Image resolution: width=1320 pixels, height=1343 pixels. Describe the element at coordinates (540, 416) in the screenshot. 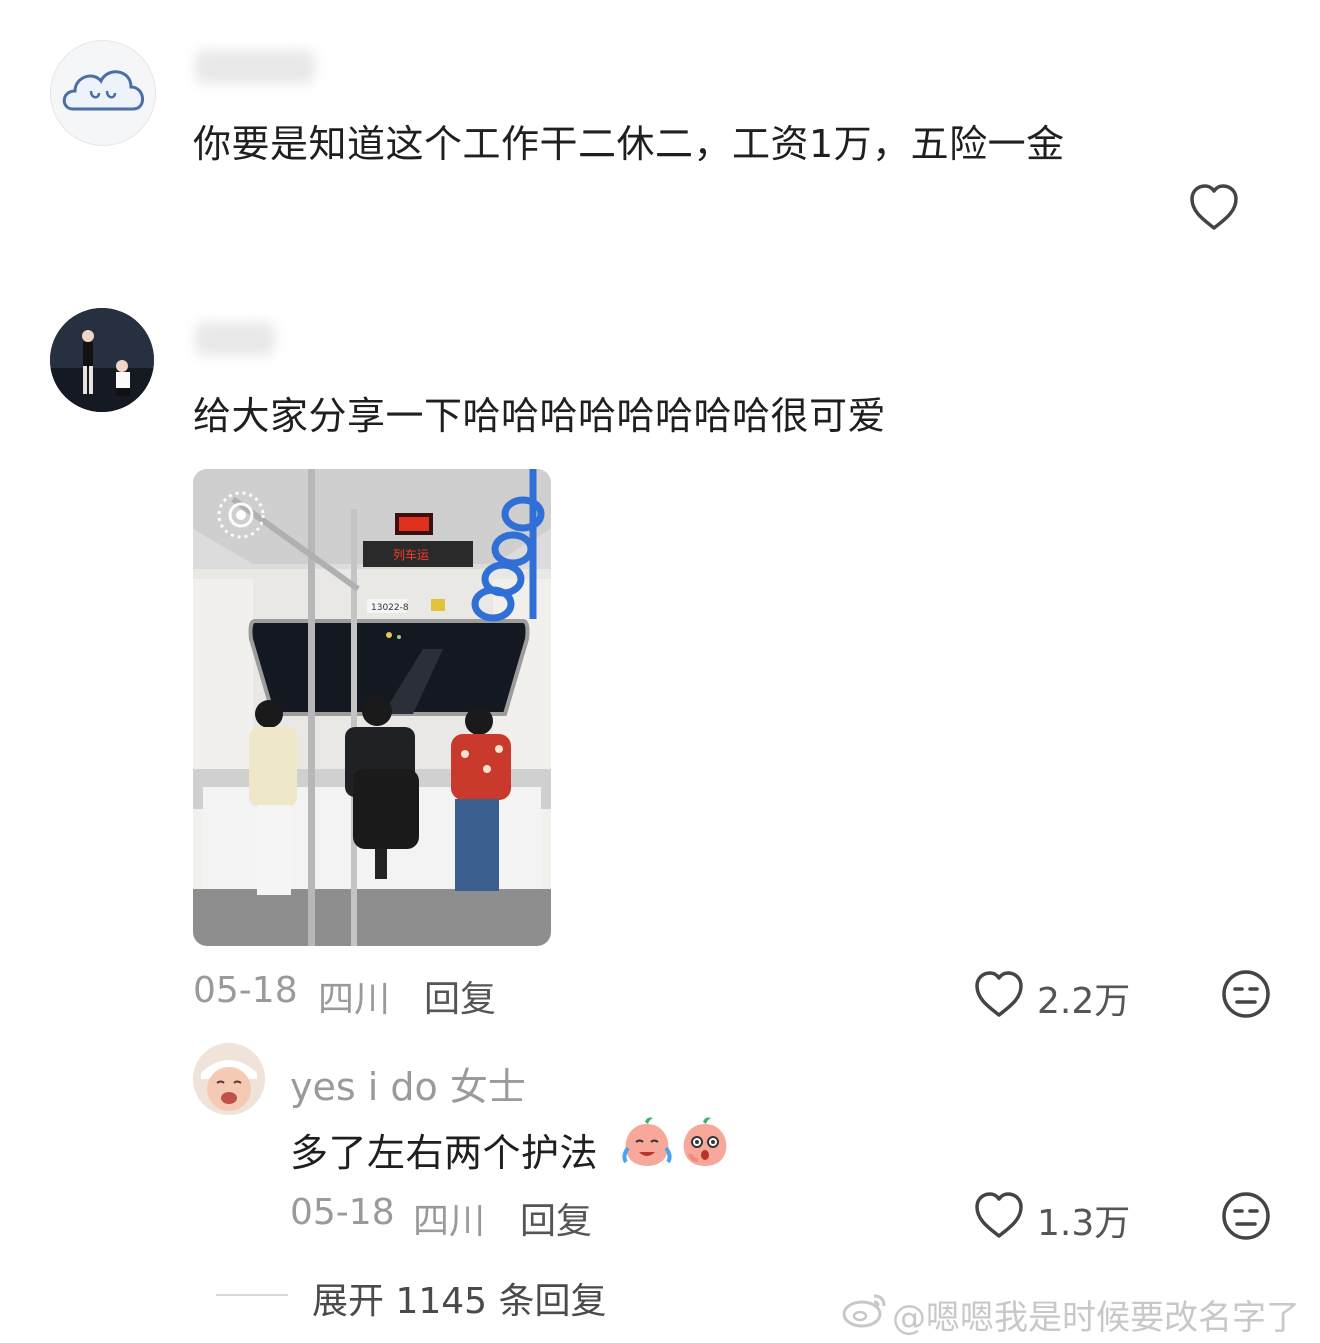

I see `comment-text: 给大家分享一下哈哈哈哈哈哈哈哈很可爱` at that location.